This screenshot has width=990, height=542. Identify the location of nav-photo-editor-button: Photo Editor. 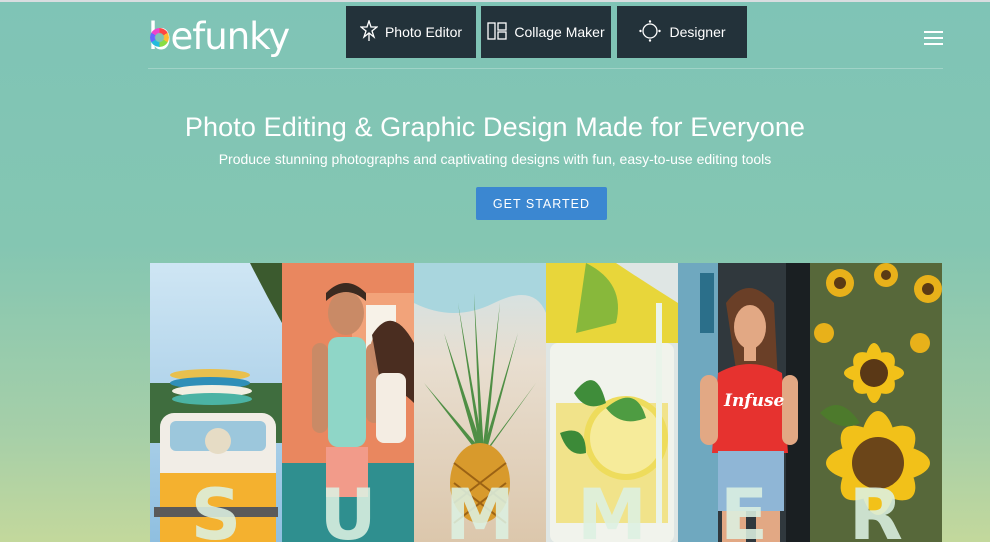
(411, 32).